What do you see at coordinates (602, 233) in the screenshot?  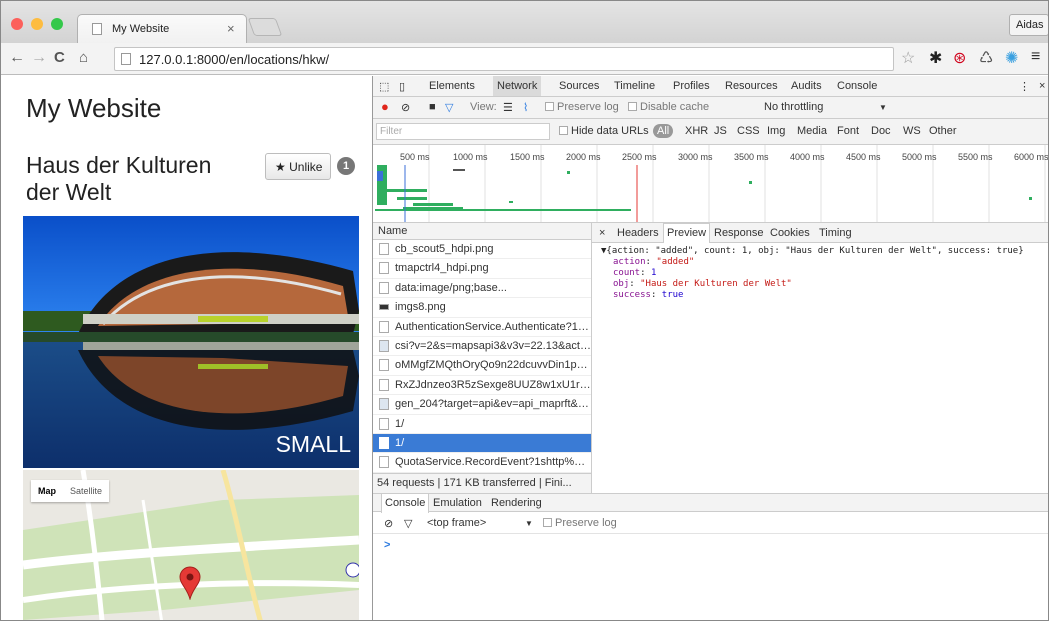 I see `close-detail-icon: ×` at bounding box center [602, 233].